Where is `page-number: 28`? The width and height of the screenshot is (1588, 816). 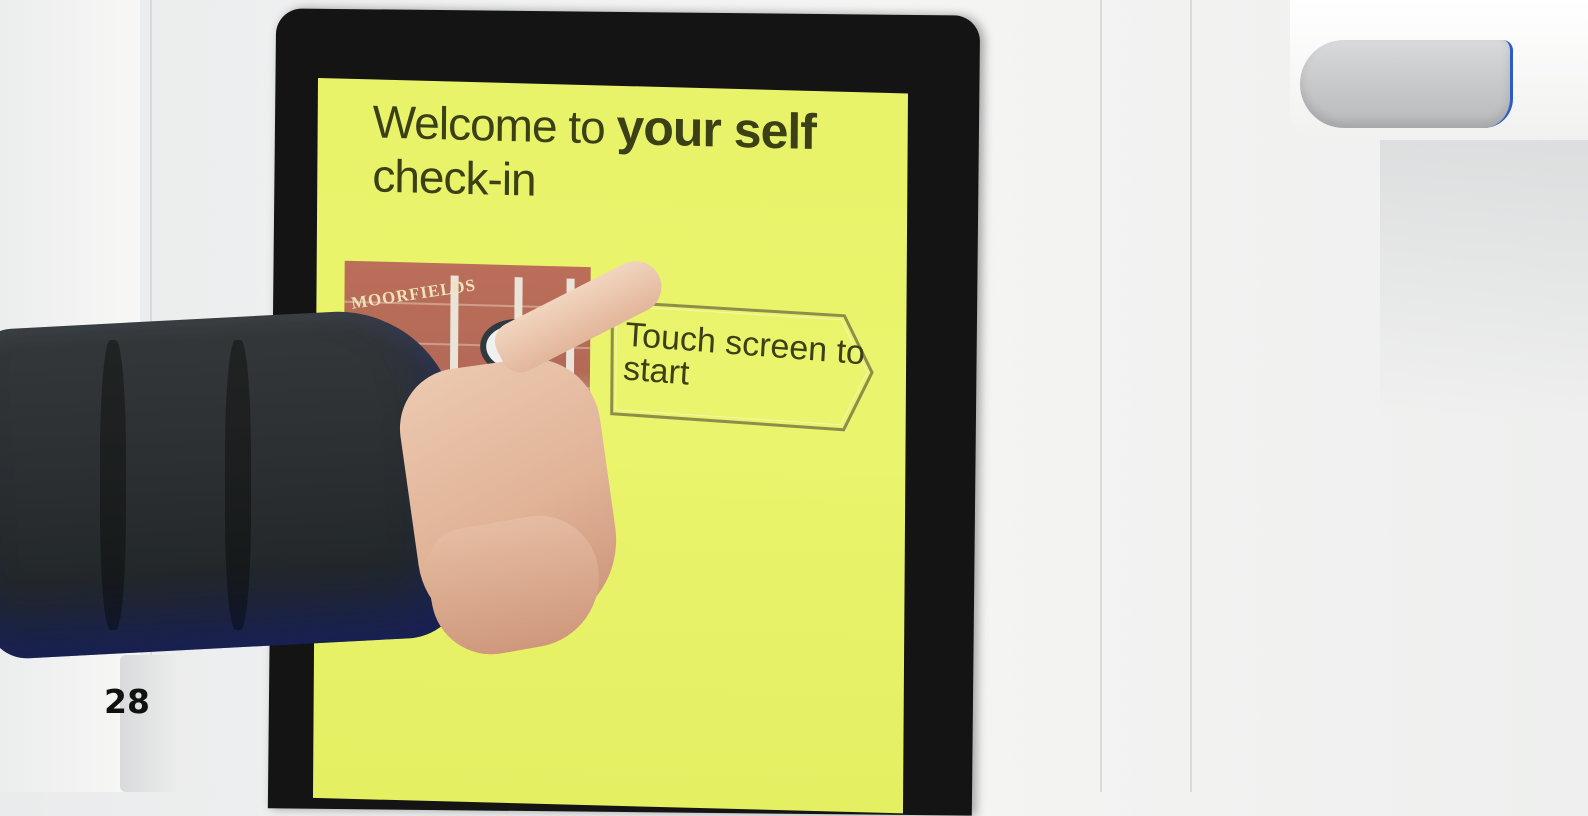
page-number: 28 is located at coordinates (127, 701).